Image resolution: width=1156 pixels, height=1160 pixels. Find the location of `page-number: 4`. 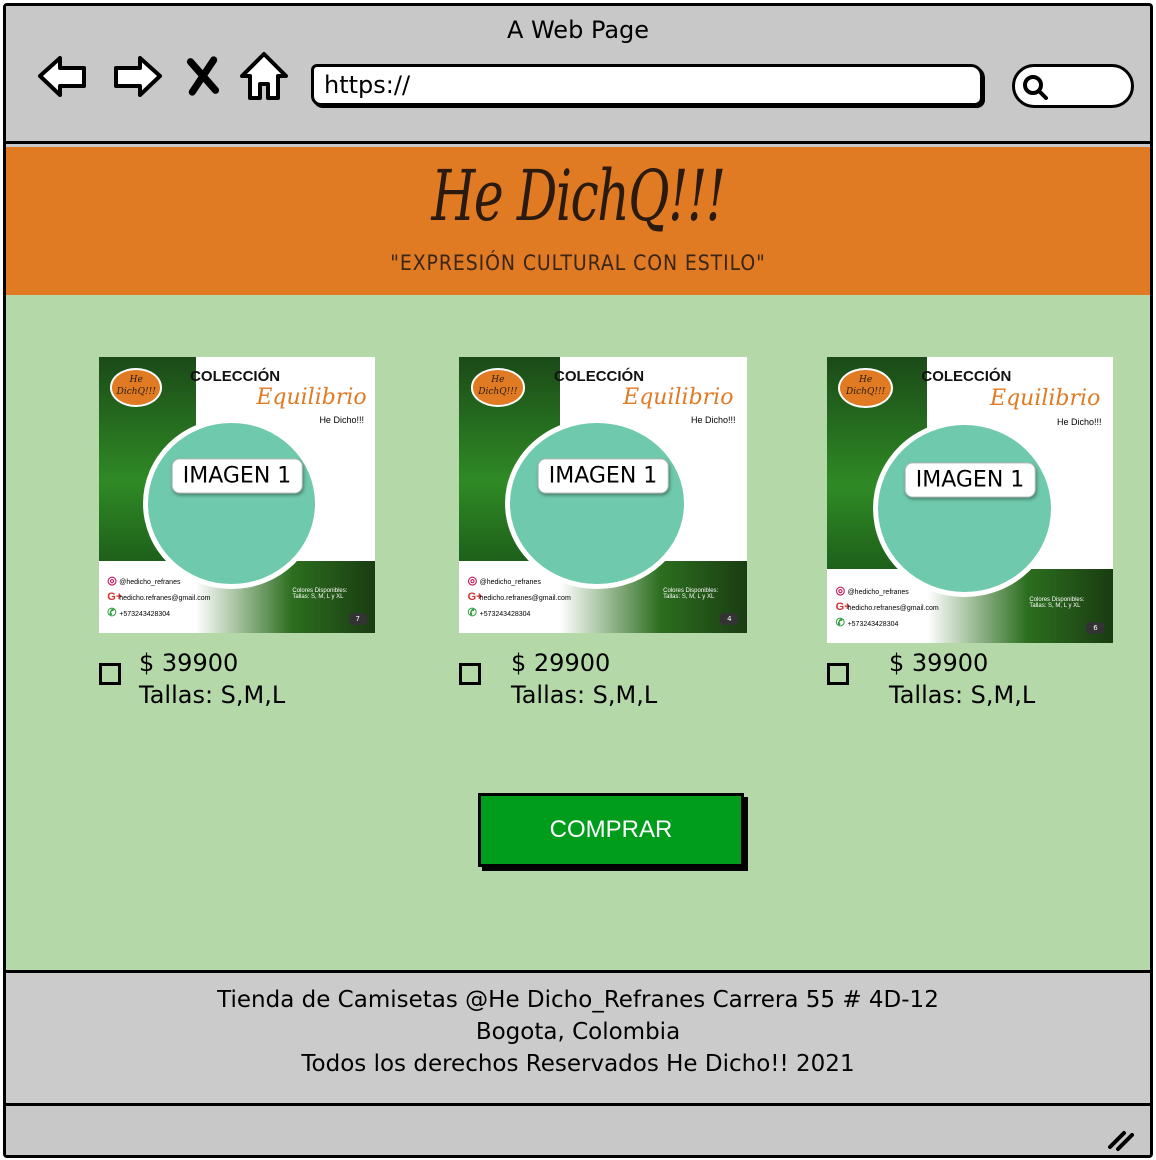

page-number: 4 is located at coordinates (729, 618).